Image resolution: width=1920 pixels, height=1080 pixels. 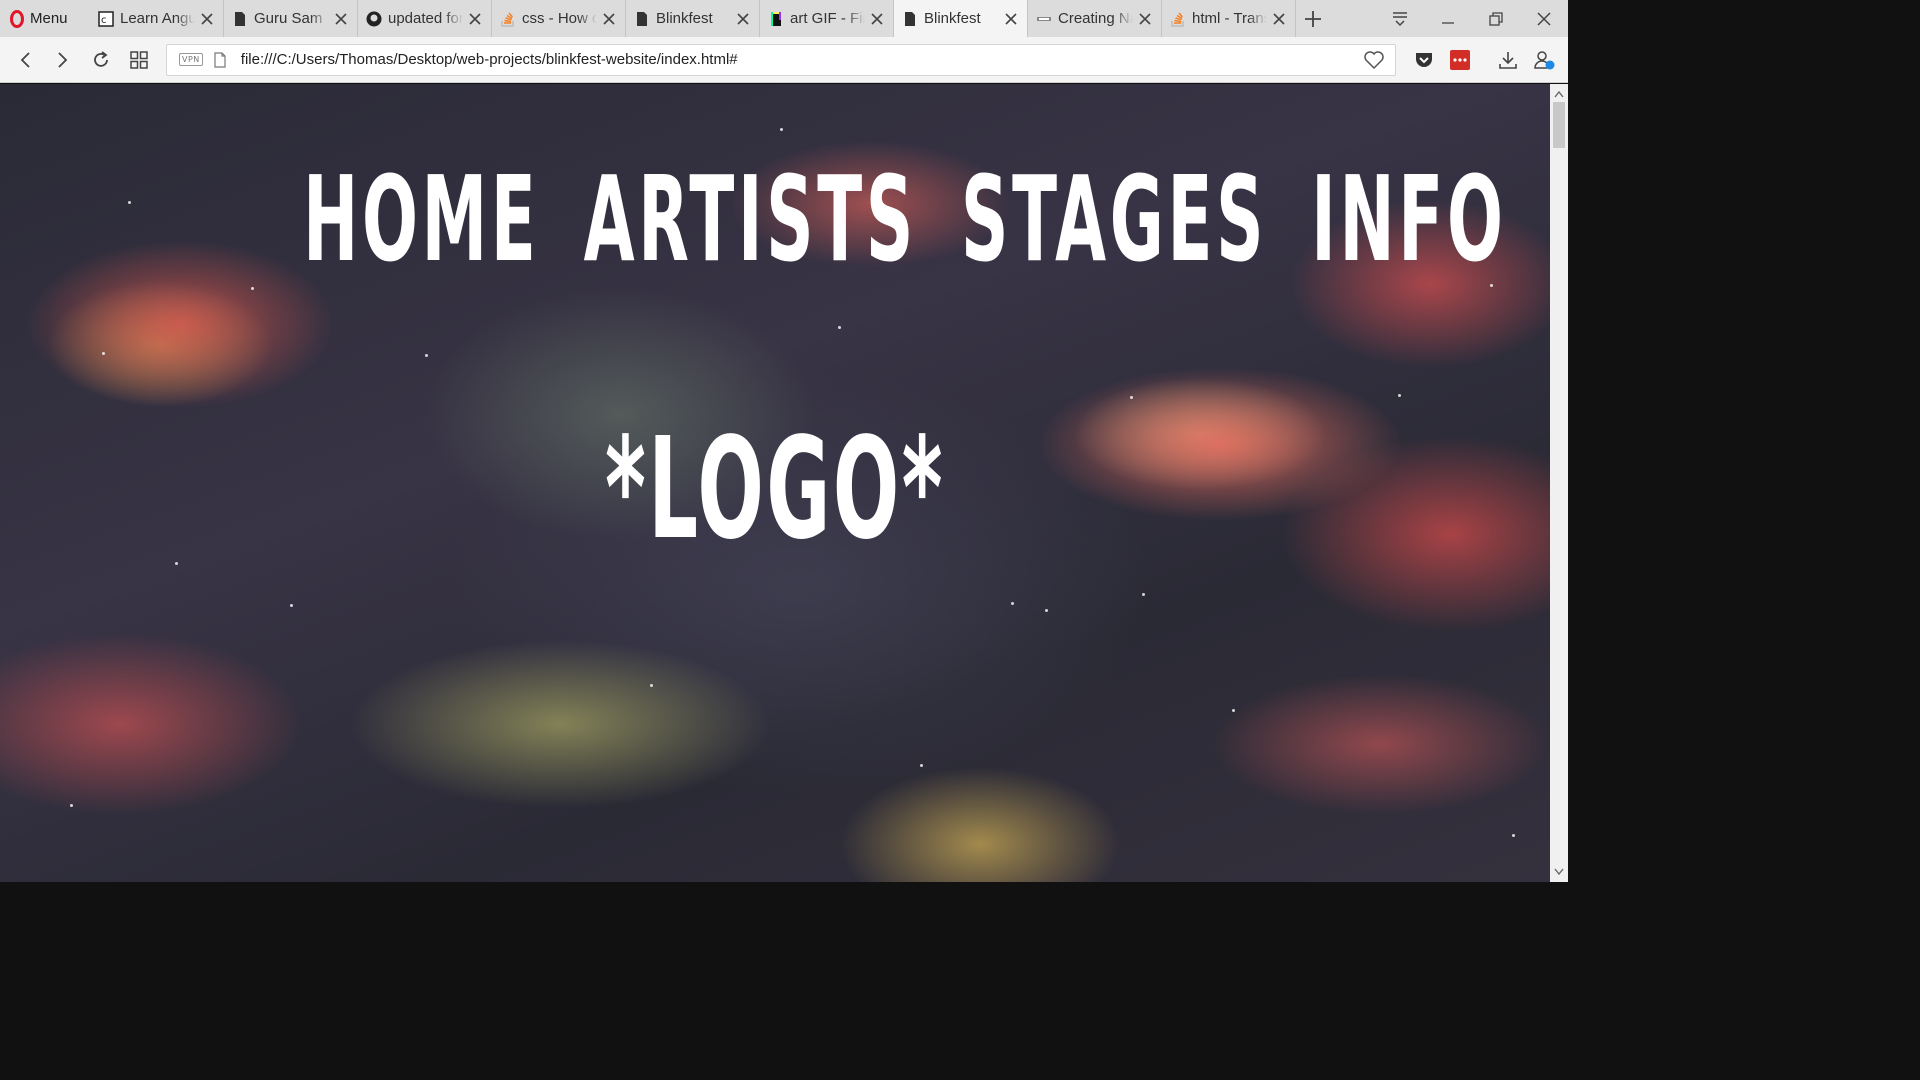 What do you see at coordinates (774, 489) in the screenshot?
I see `site-logo: *LOGO*` at bounding box center [774, 489].